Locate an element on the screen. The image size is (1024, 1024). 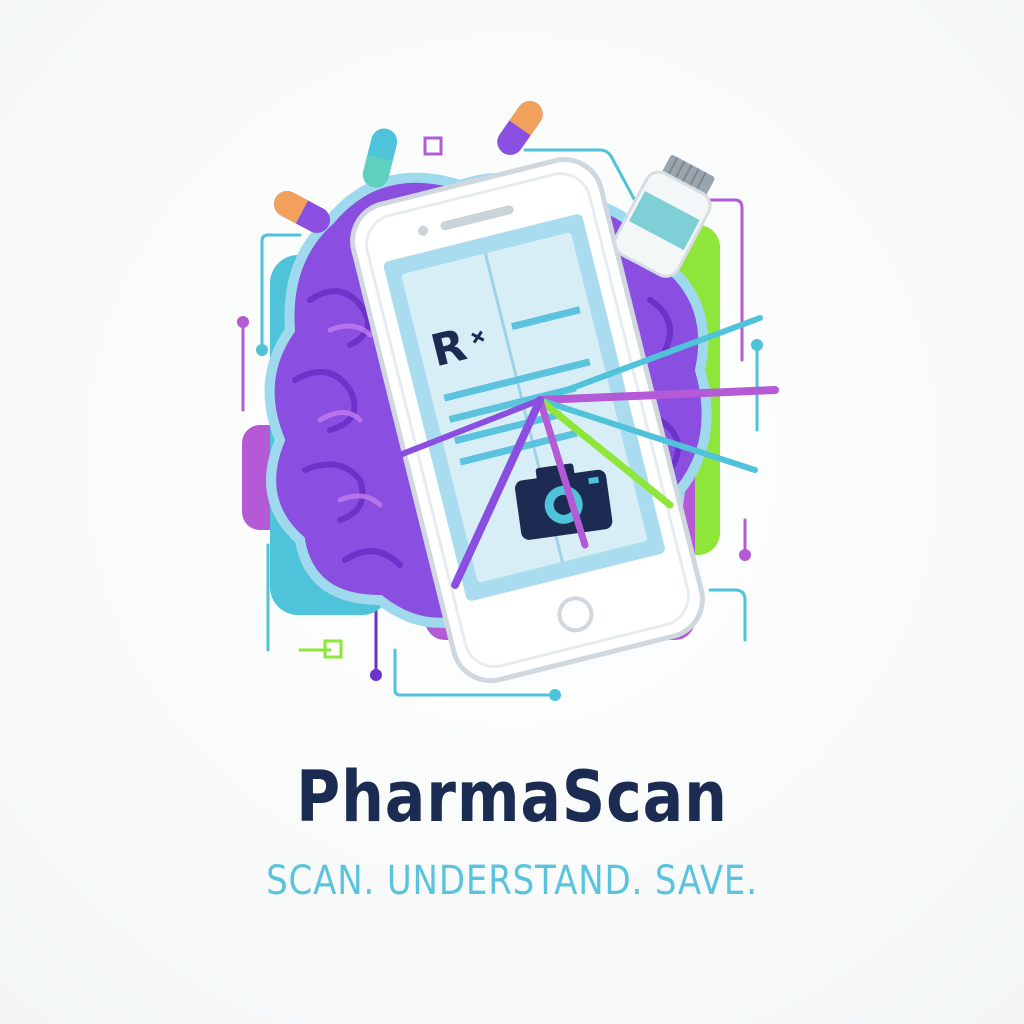
brand-name: PharmaScan is located at coordinates (512, 797).